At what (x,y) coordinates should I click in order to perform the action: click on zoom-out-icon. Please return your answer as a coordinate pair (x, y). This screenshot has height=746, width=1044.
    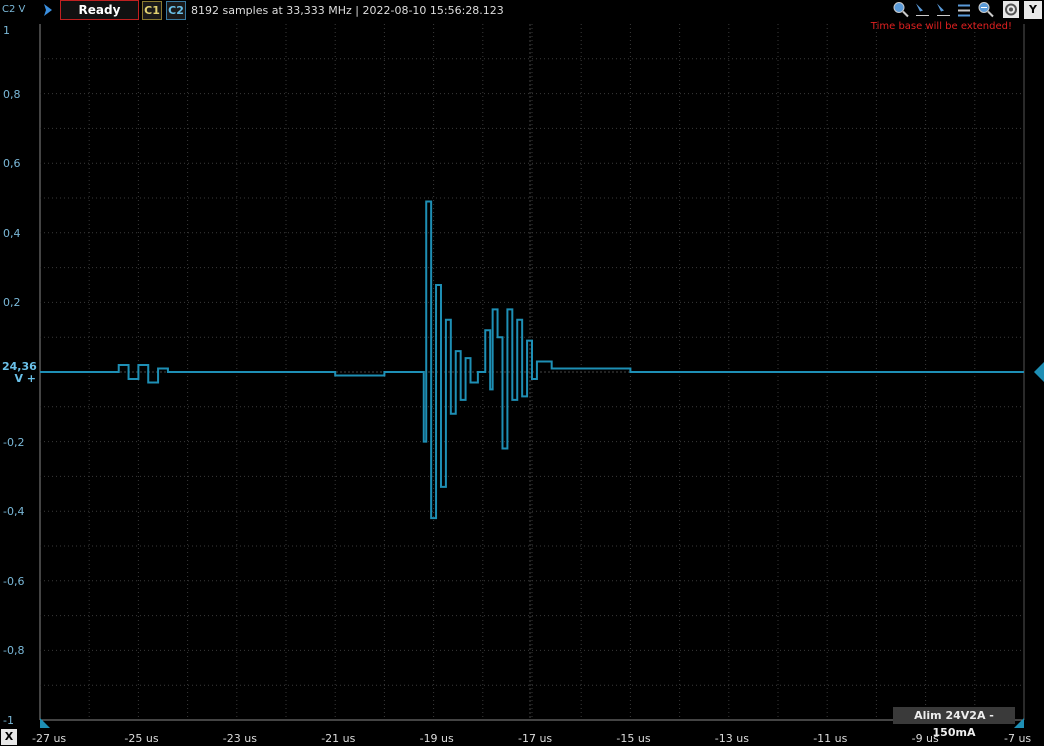
    Looking at the image, I should click on (986, 9).